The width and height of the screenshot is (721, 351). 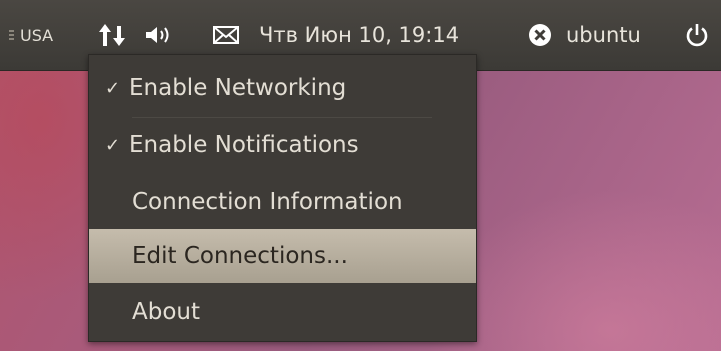 What do you see at coordinates (166, 312) in the screenshot?
I see `menu-item-label: About` at bounding box center [166, 312].